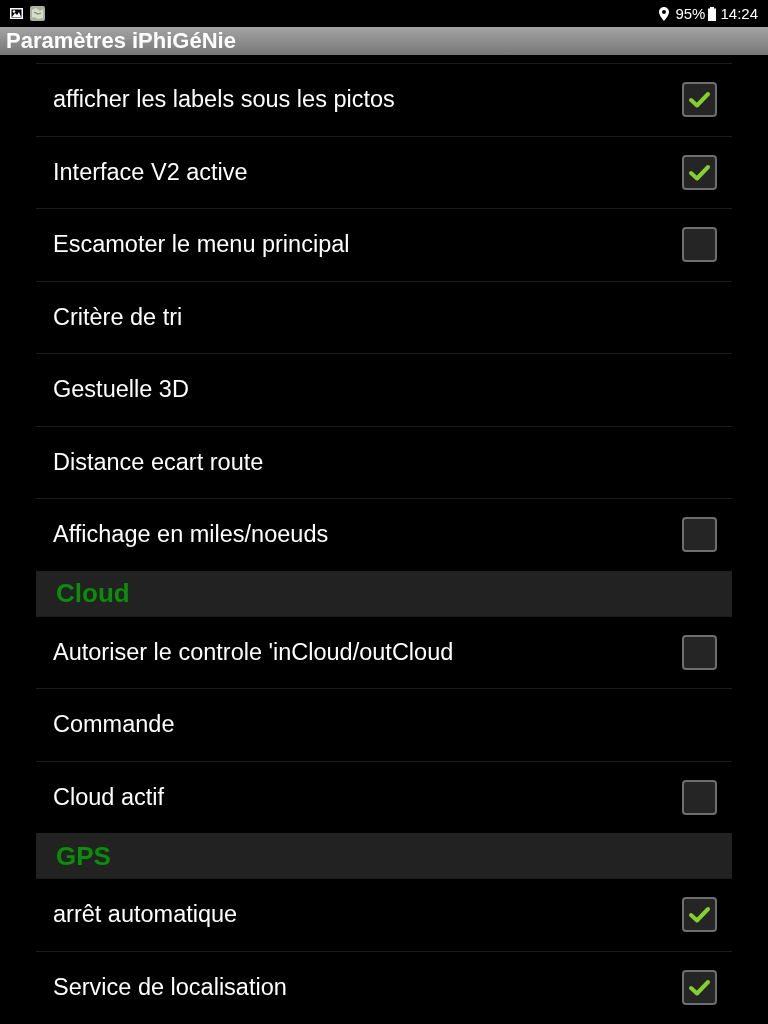 The width and height of the screenshot is (768, 1024). I want to click on setting-label: Gestuelle 3D, so click(121, 390).